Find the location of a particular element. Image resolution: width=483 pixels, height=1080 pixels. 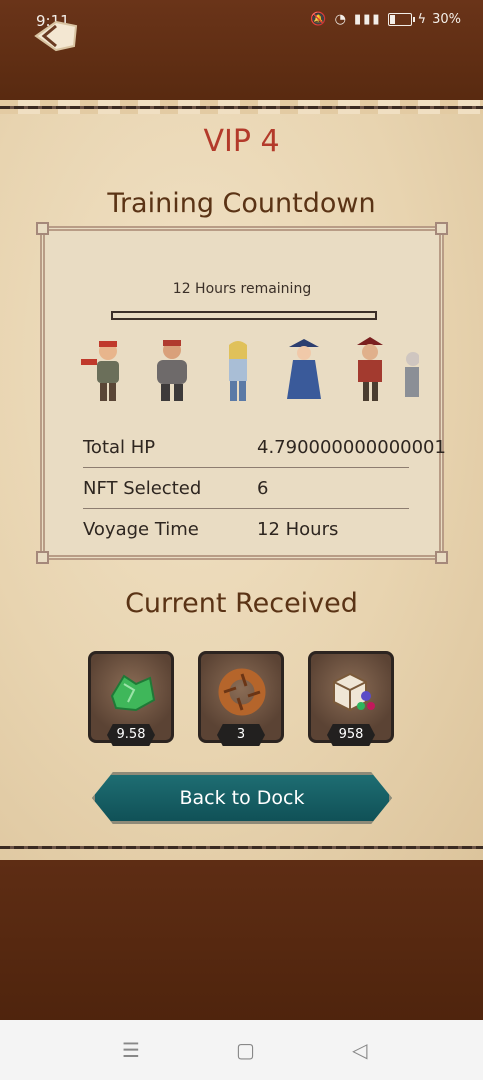

battery-level is located at coordinates (392, 19).